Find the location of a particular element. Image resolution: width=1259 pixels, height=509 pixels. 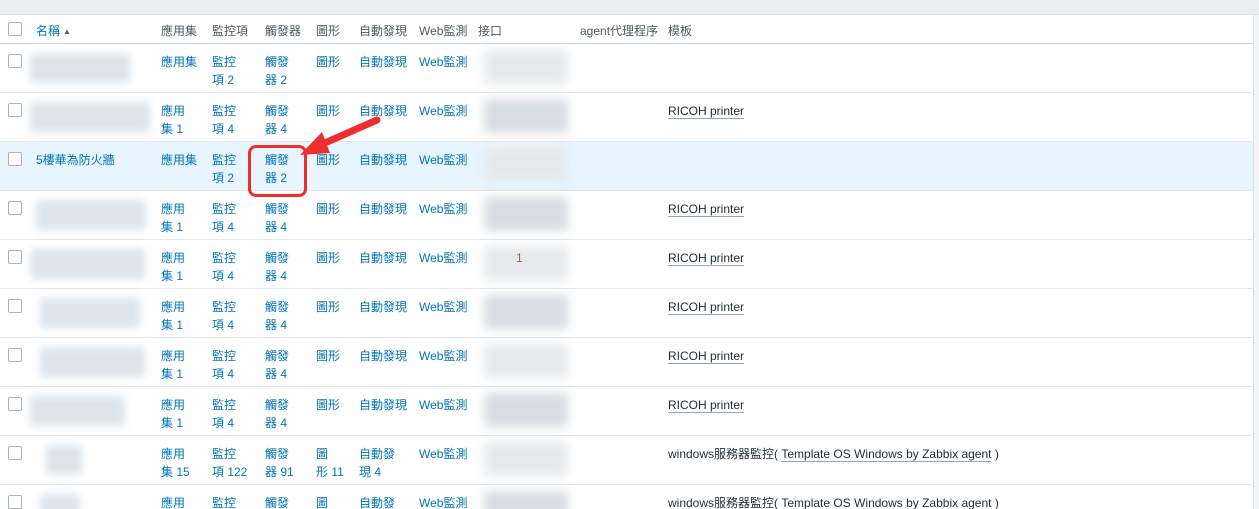

triggers-link: 觸發 器 is located at coordinates (277, 501).